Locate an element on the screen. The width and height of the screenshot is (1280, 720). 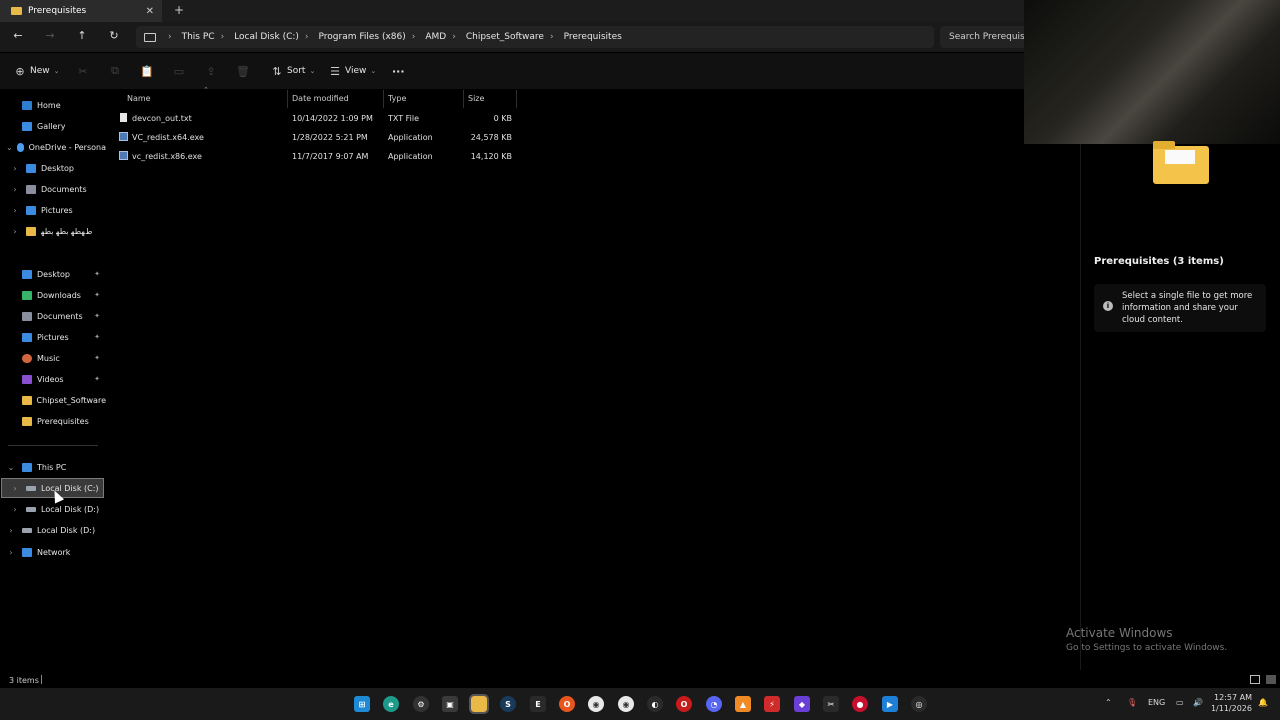
clock-time: 12:57 AM is located at coordinates (1233, 697).